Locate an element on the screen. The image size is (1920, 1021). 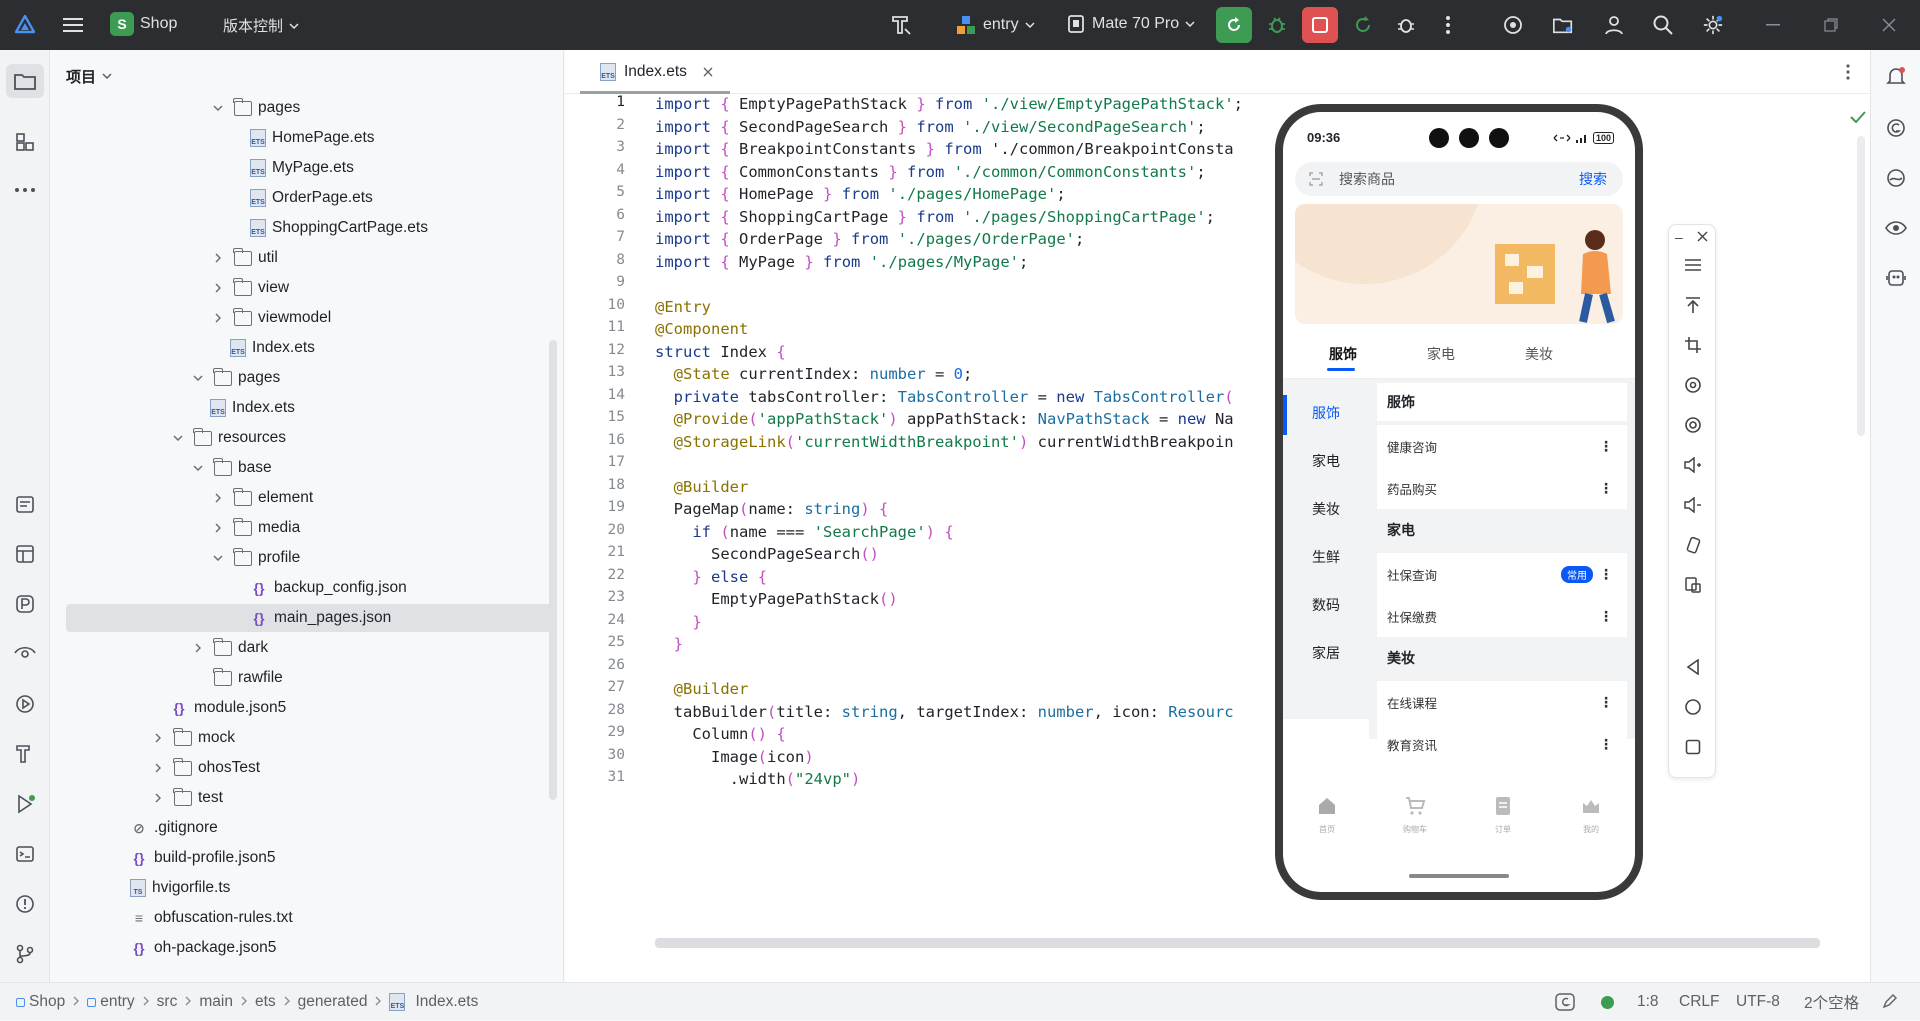
phone-search-bar: 搜索商品 搜索 is located at coordinates (1459, 179).